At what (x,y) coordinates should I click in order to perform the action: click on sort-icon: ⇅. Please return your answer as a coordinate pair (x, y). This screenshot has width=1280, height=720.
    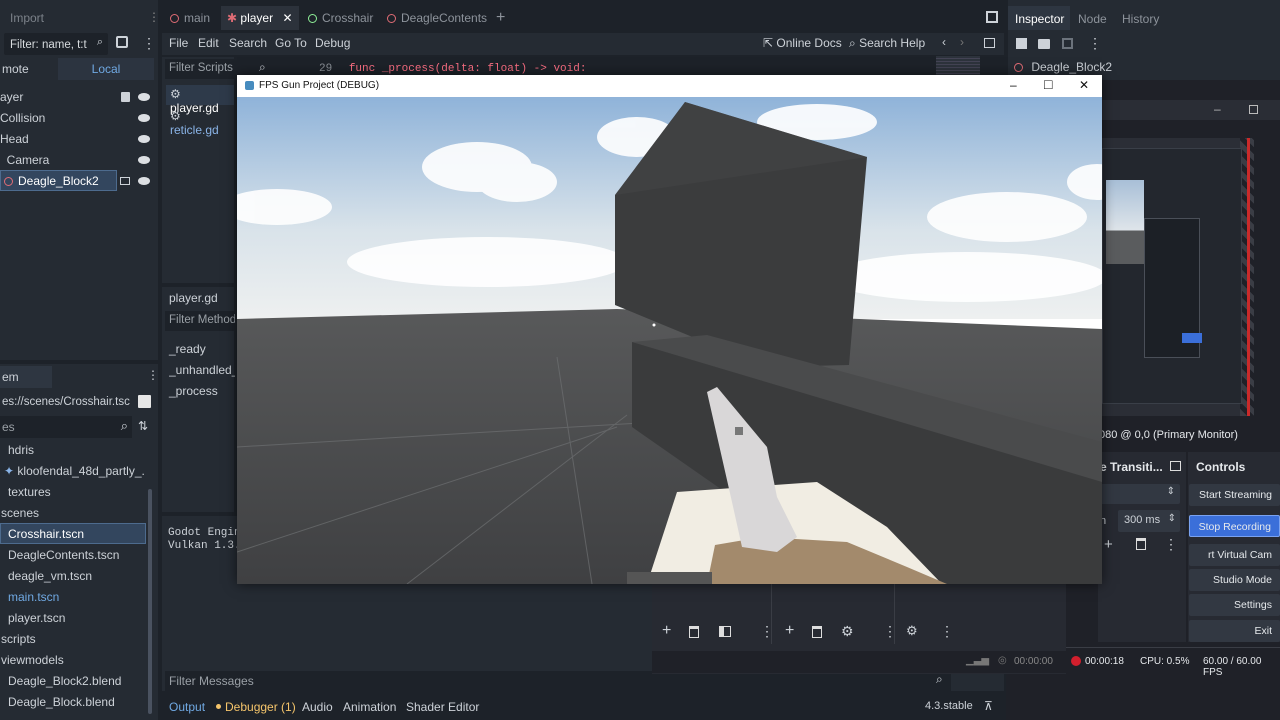
    Looking at the image, I should click on (143, 426).